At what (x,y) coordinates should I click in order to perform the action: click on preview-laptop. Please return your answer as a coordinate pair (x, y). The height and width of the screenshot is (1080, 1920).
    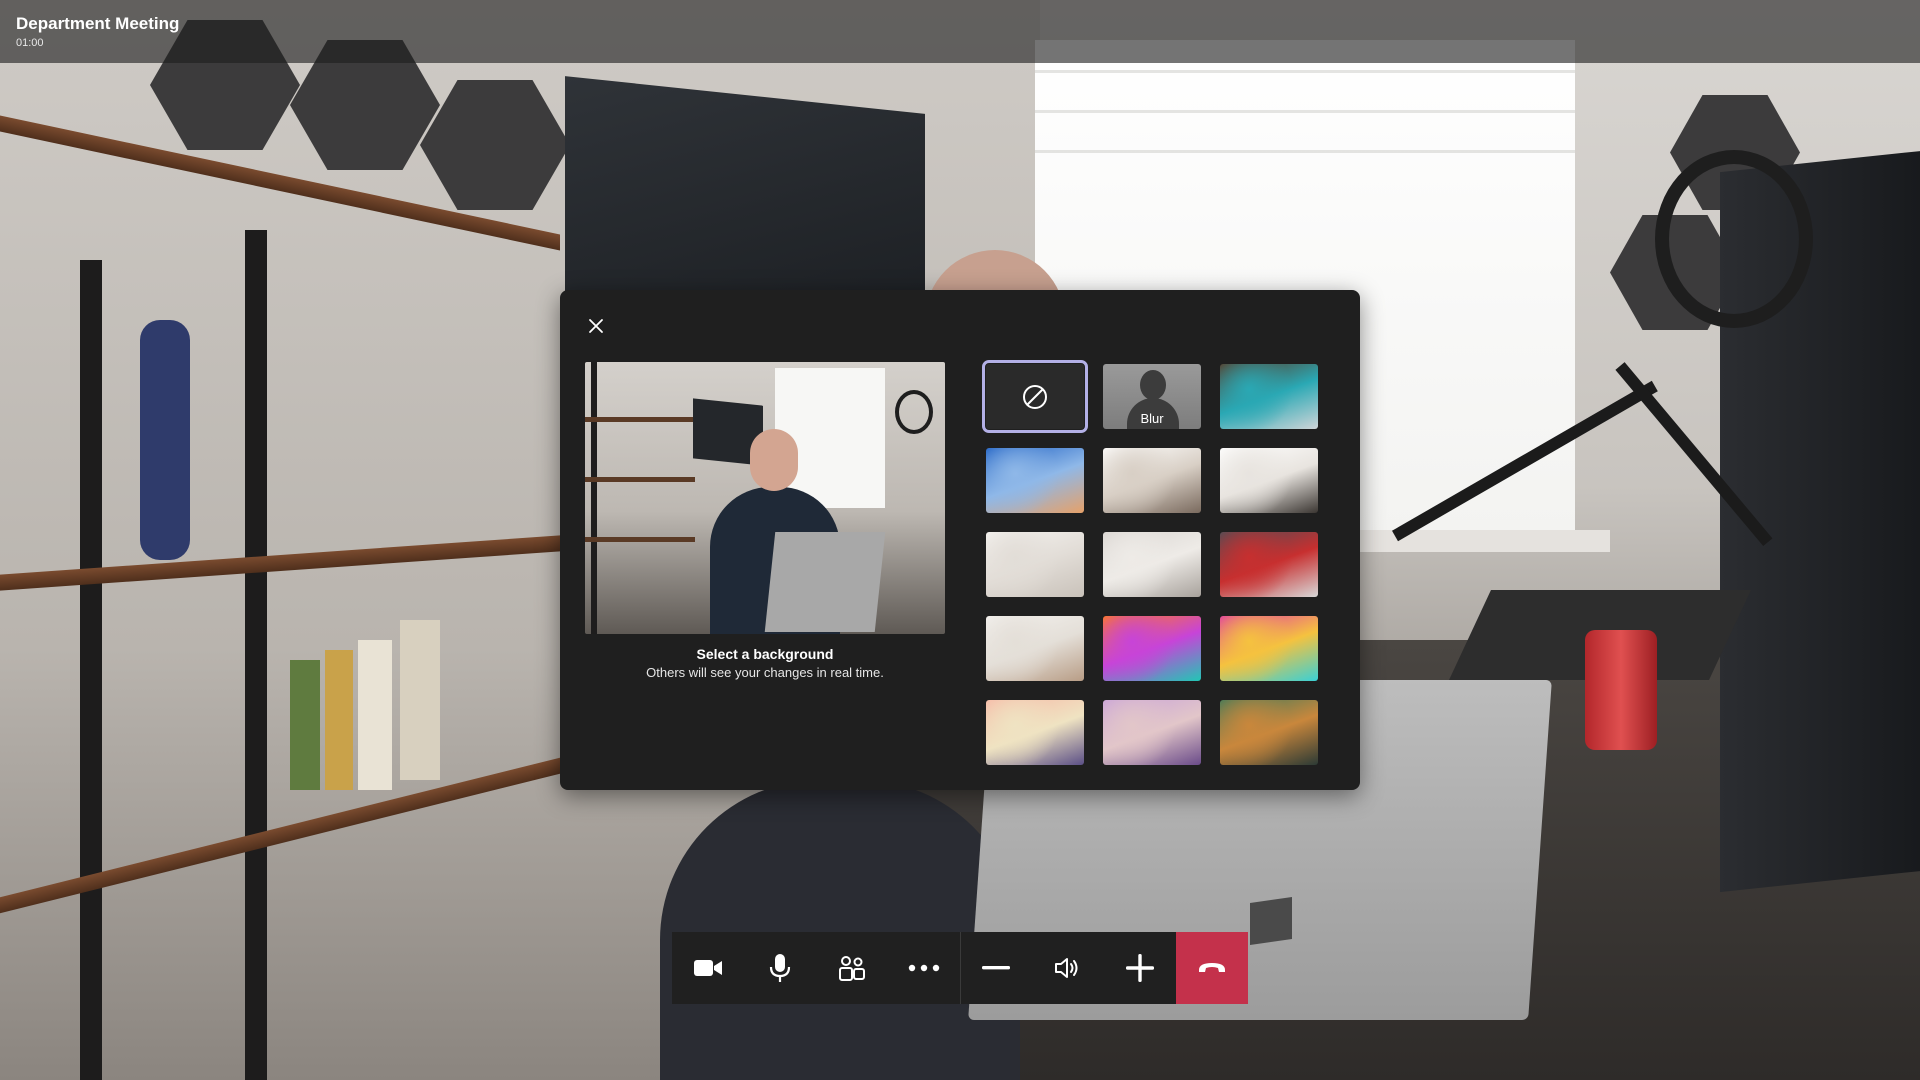
    Looking at the image, I should click on (825, 582).